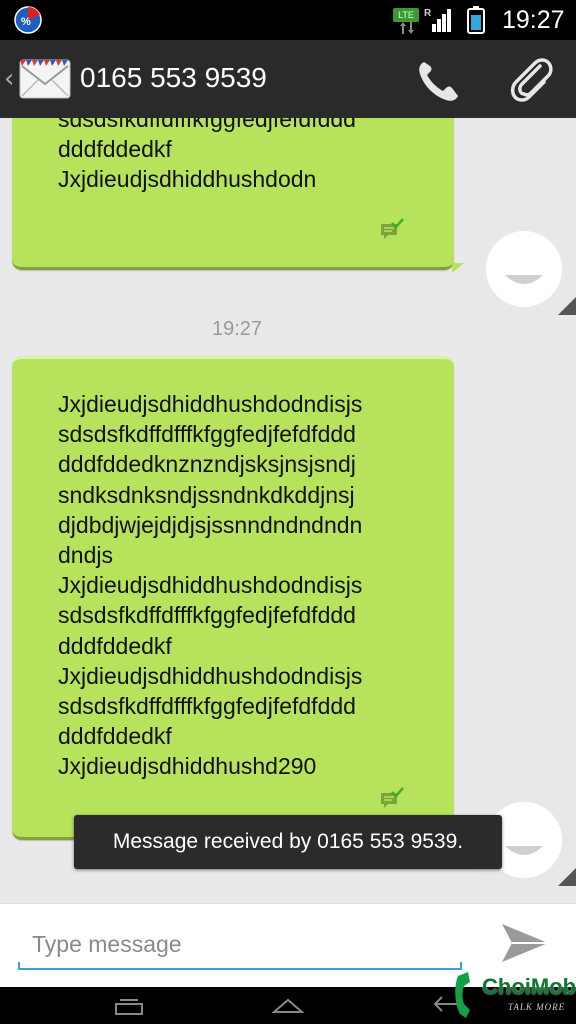 Image resolution: width=576 pixels, height=1024 pixels. I want to click on phone-icon, so click(439, 80).